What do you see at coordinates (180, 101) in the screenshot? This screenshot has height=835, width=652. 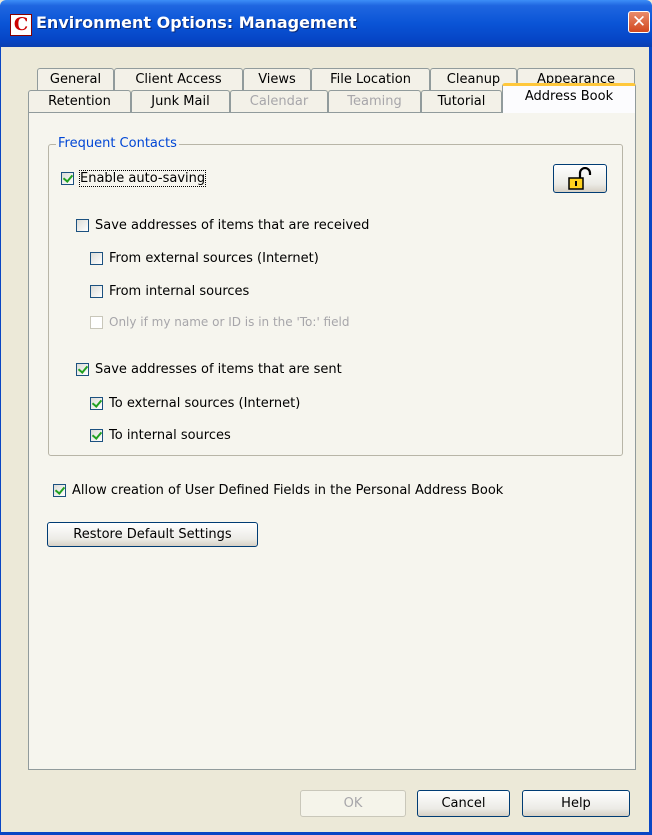 I see `tab-junk-mail: Junk Mail` at bounding box center [180, 101].